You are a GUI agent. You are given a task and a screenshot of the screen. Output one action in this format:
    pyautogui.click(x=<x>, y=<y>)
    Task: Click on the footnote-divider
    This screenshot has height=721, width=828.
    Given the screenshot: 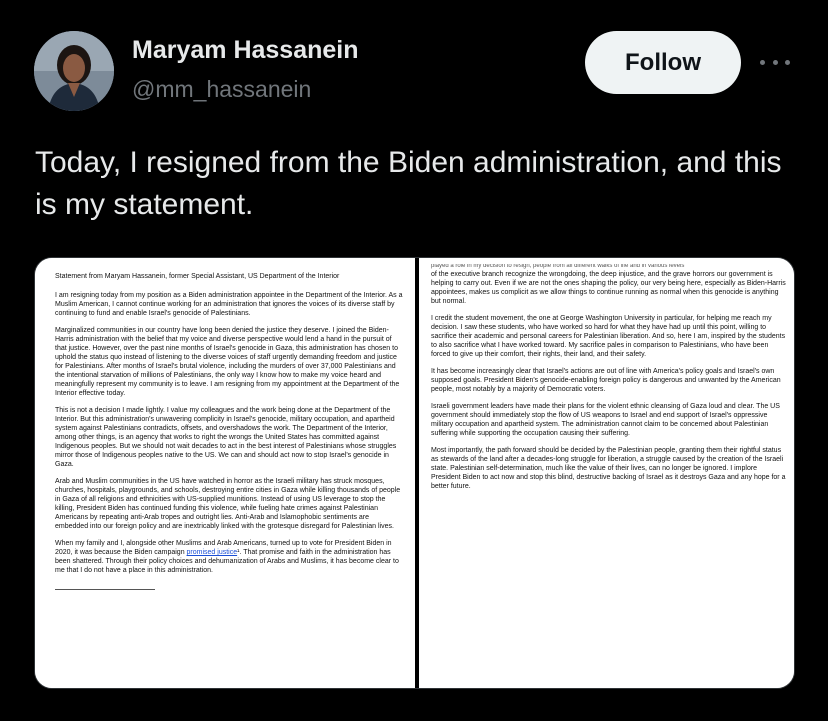 What is the action you would take?
    pyautogui.click(x=105, y=589)
    